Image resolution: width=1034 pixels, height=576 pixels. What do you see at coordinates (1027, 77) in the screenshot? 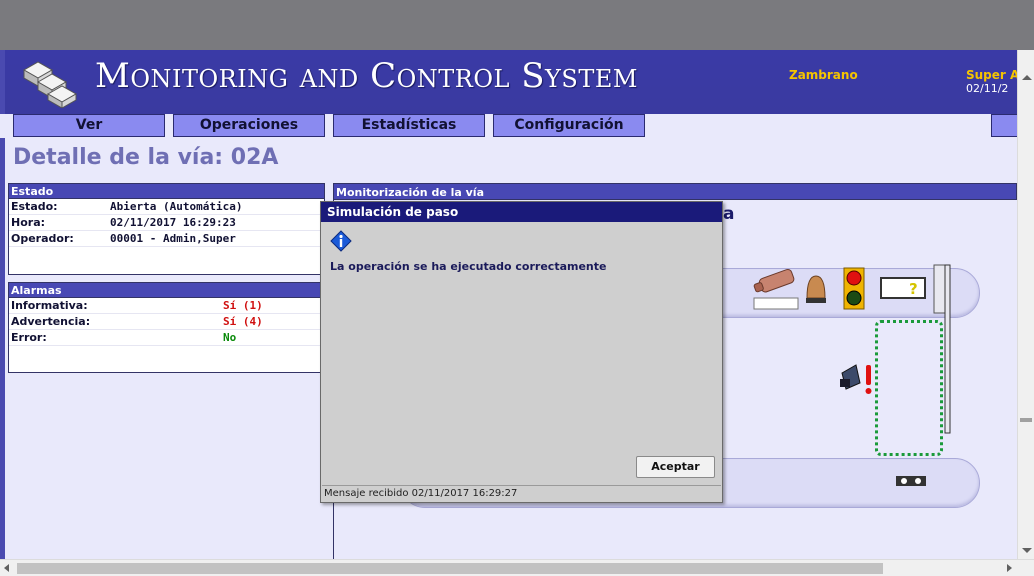
I see `scroll-up-icon` at bounding box center [1027, 77].